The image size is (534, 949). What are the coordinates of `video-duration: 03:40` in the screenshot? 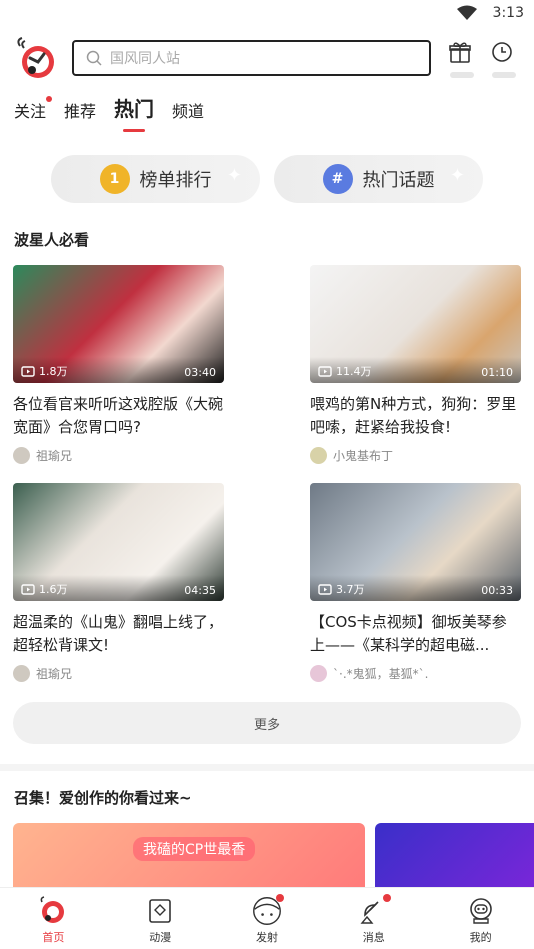 It's located at (200, 372).